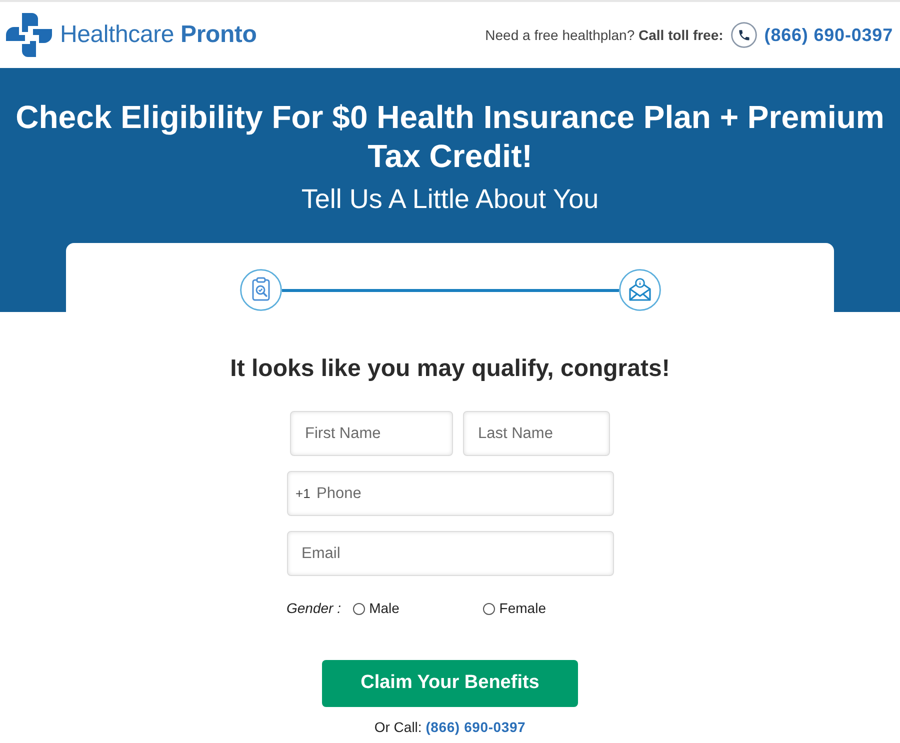  What do you see at coordinates (29, 35) in the screenshot?
I see `logo-icon` at bounding box center [29, 35].